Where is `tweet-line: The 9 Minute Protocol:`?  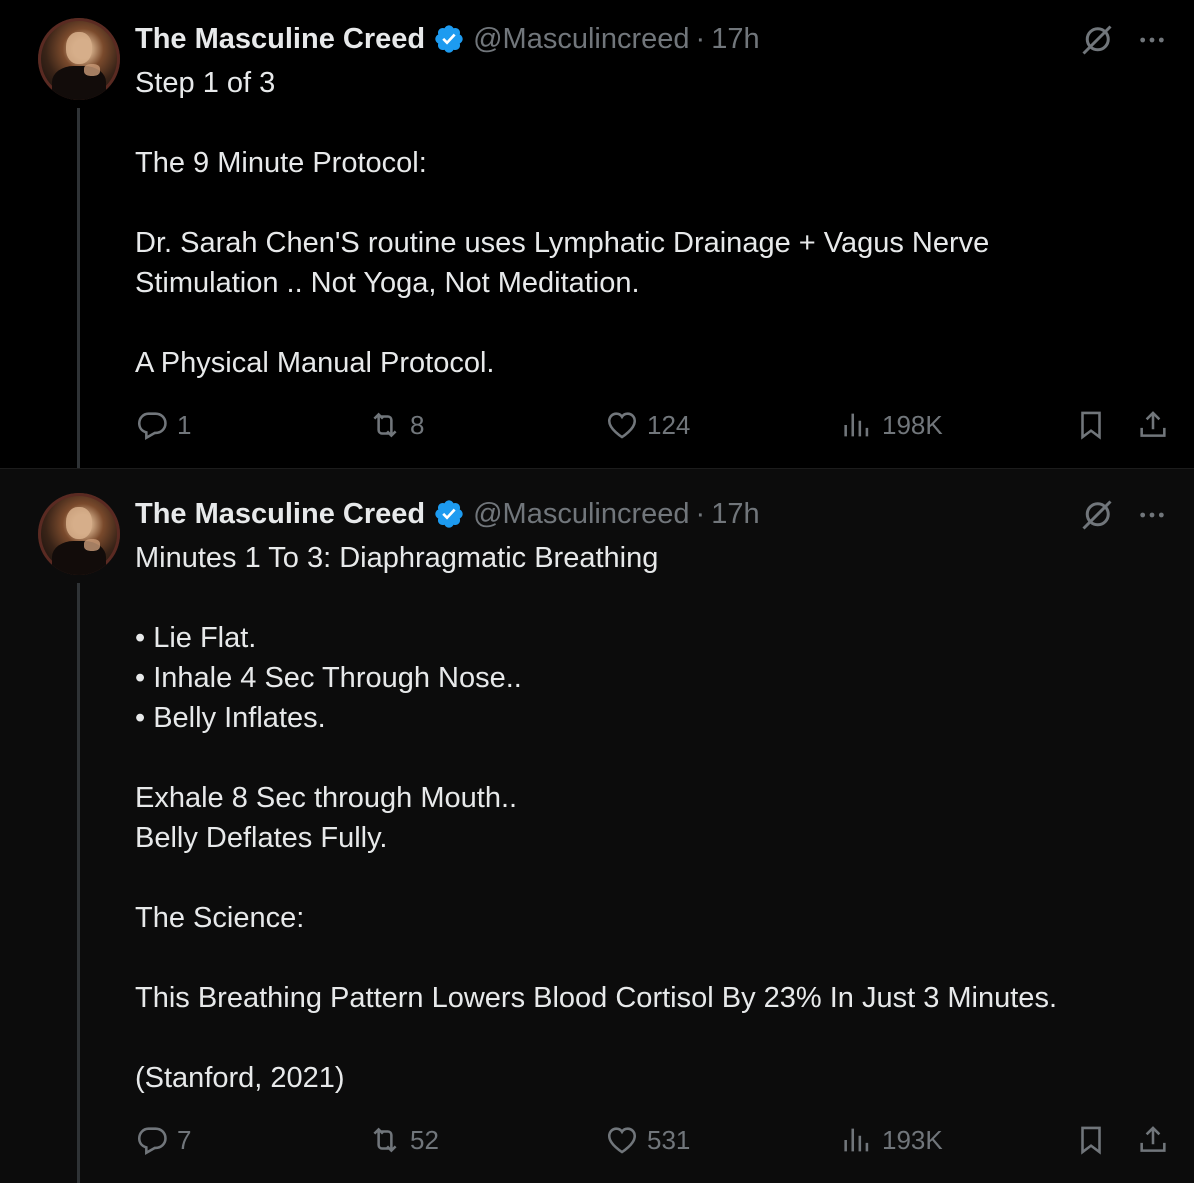 tweet-line: The 9 Minute Protocol: is located at coordinates (281, 163).